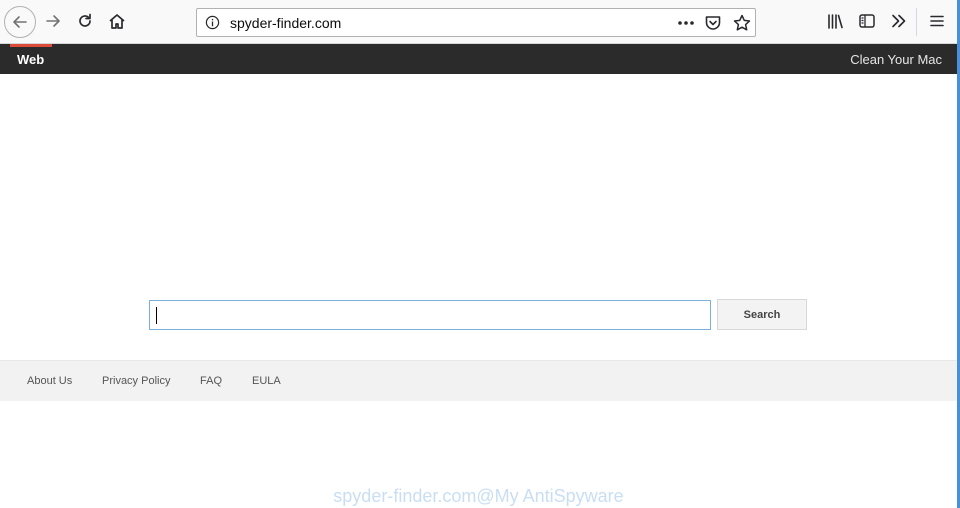  What do you see at coordinates (49, 381) in the screenshot?
I see `footer-link-about-us: About Us` at bounding box center [49, 381].